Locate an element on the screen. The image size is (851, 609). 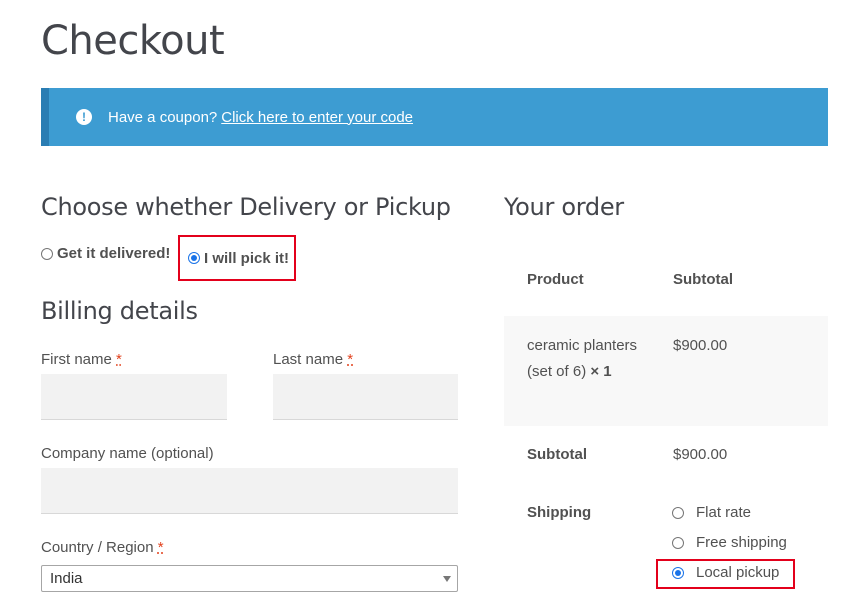
pickup-label: I will pick it! is located at coordinates (247, 258).